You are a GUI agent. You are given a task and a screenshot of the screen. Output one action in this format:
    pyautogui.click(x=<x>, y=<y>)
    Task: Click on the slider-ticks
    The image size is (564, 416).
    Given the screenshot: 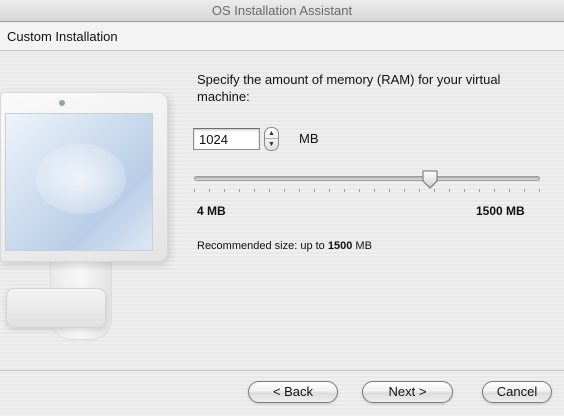 What is the action you would take?
    pyautogui.click(x=367, y=191)
    